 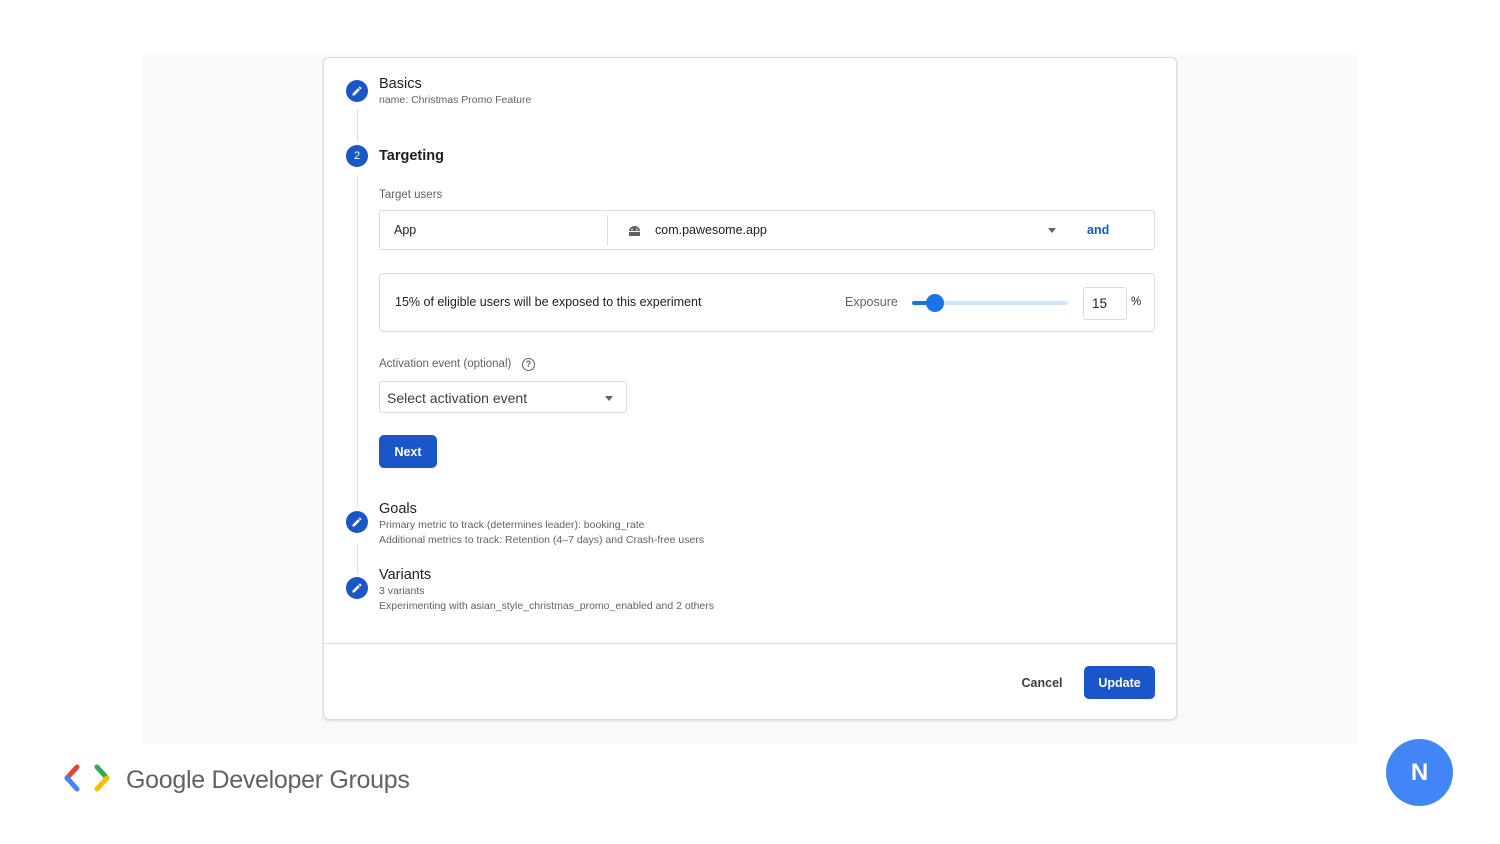 I want to click on avatar: N, so click(x=1419, y=772).